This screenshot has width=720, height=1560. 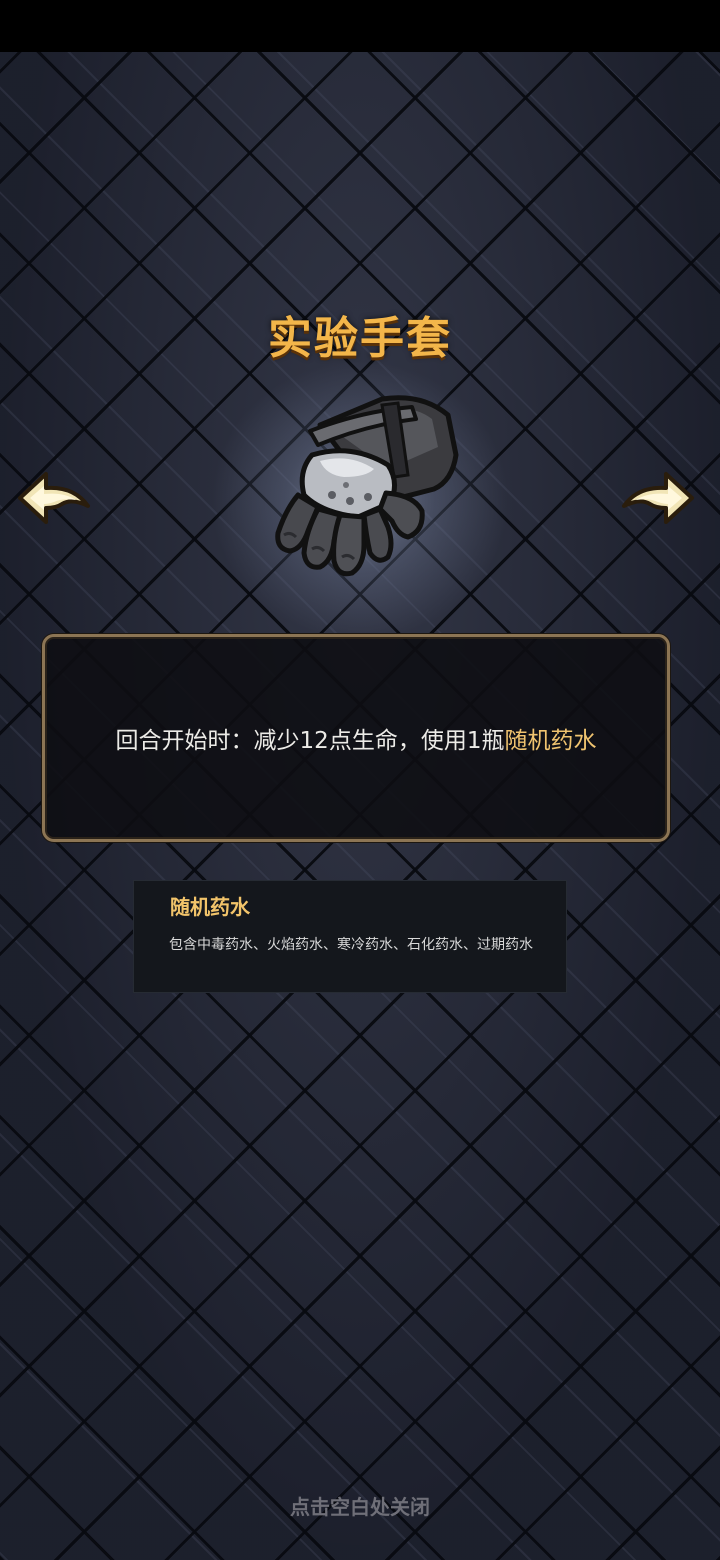 I want to click on description-text: 回合开始时：减少12点生命，使用1瓶随机药水, so click(x=356, y=738).